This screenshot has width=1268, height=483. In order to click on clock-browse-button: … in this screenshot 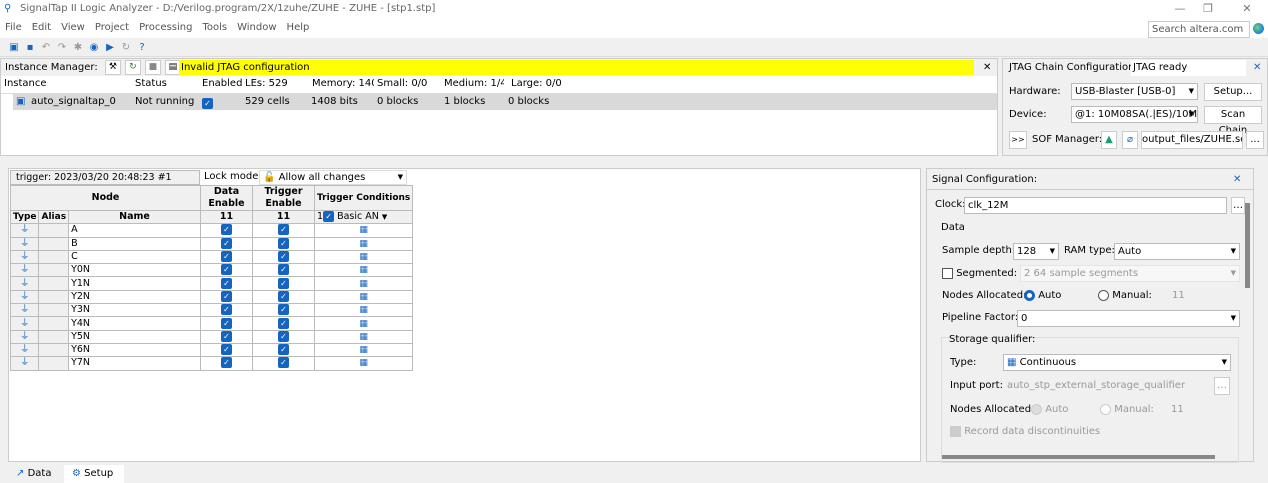, I will do `click(1238, 205)`.